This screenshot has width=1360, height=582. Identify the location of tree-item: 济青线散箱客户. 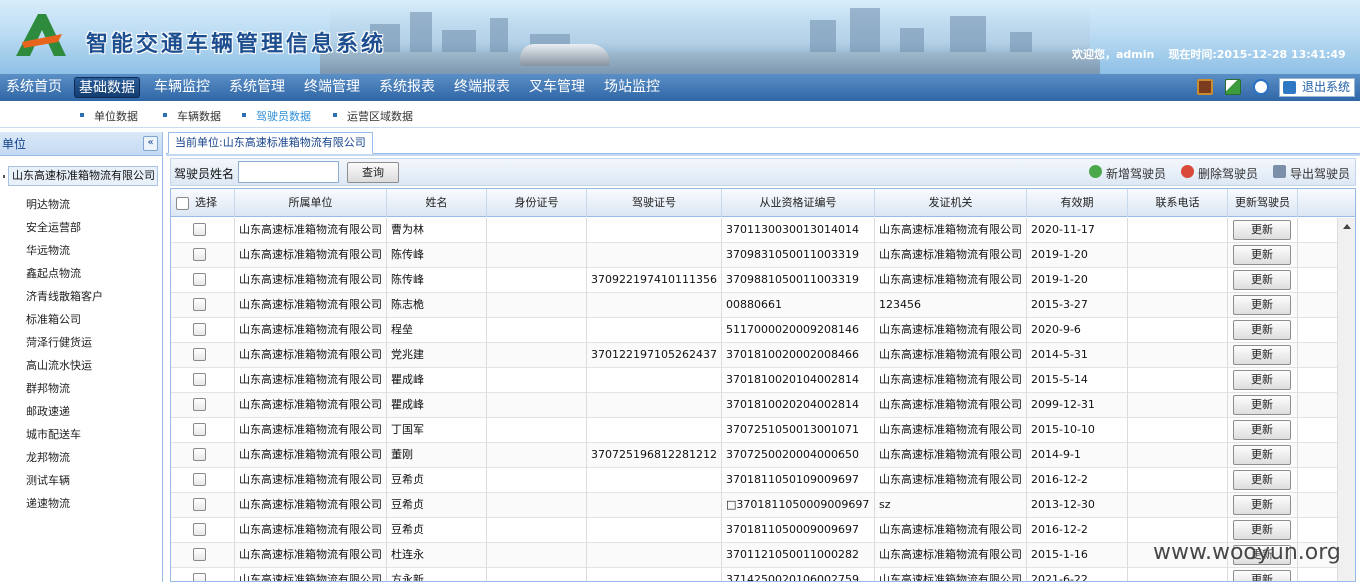
(64, 296).